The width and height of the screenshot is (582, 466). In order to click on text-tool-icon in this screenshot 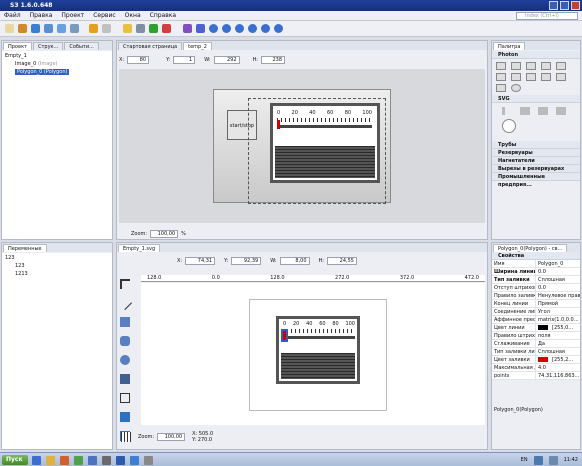, I will do `click(125, 417)`.